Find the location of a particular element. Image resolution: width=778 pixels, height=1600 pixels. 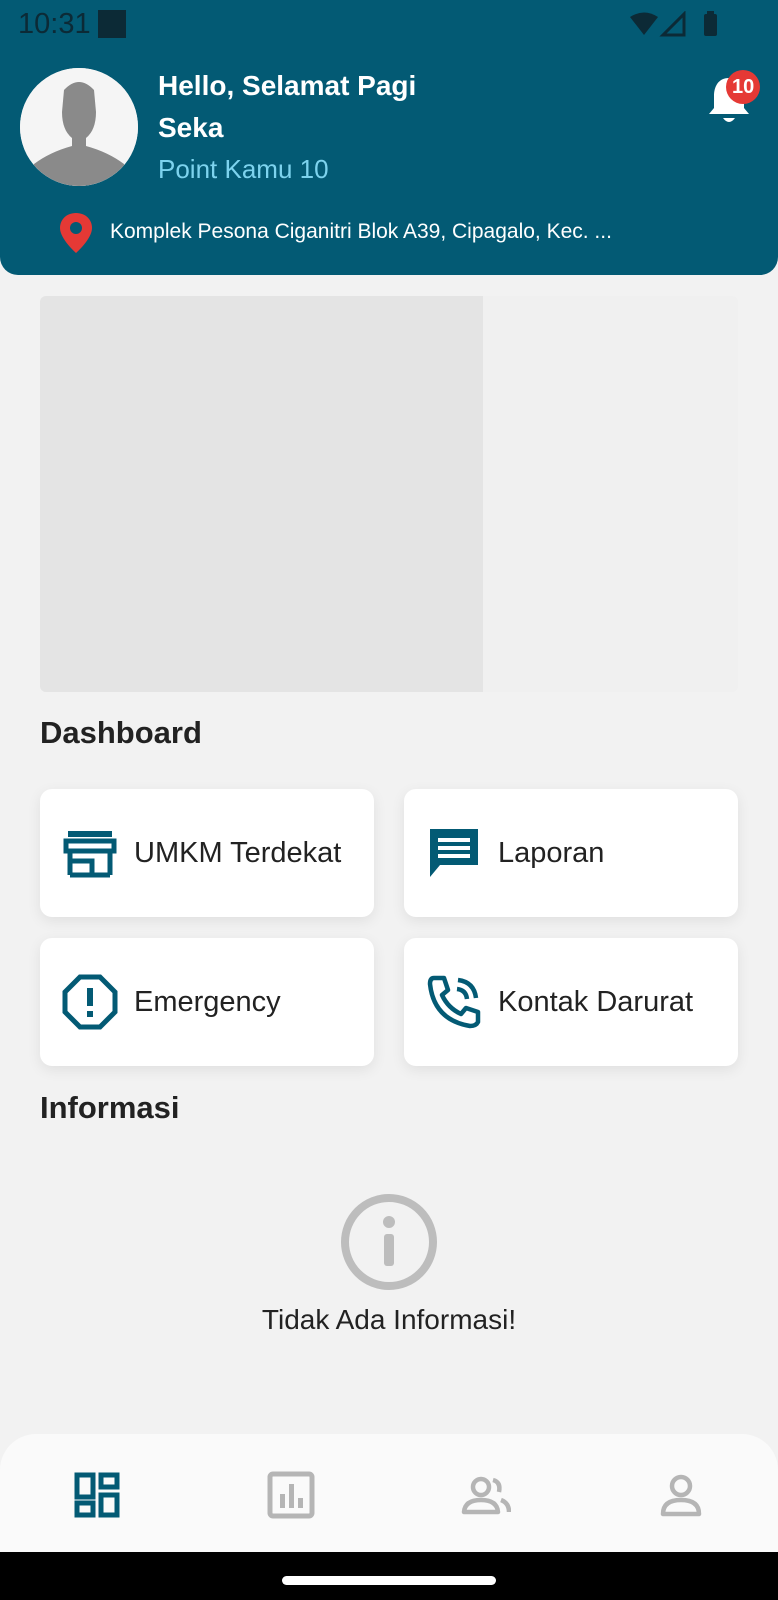

location-pin-icon is located at coordinates (76, 233).